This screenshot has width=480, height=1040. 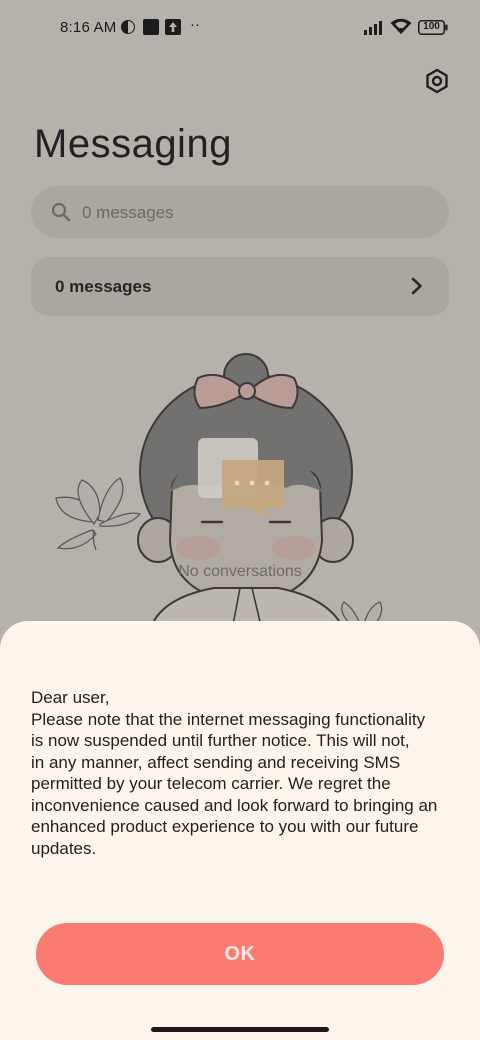 I want to click on status-bar: 8:16 AM ·· 100, so click(x=240, y=28).